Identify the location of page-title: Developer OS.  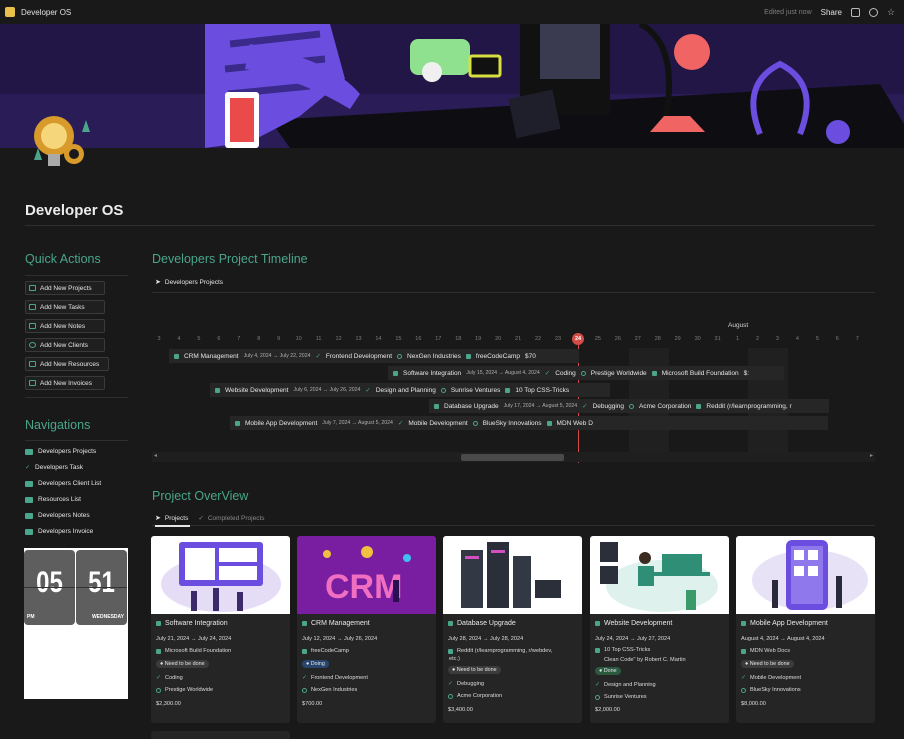
(74, 210).